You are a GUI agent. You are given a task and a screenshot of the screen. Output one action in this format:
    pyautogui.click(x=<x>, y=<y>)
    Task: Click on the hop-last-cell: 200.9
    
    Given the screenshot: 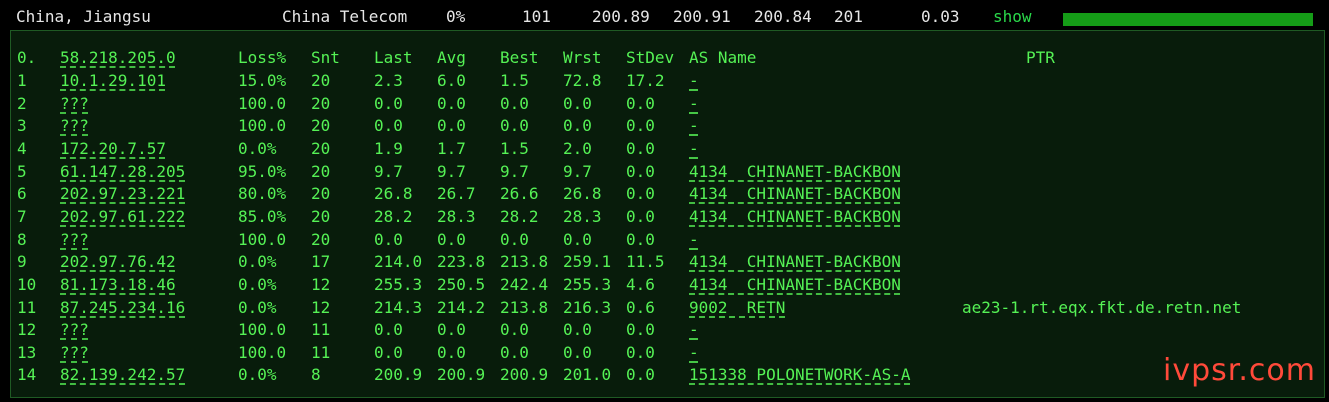 What is the action you would take?
    pyautogui.click(x=398, y=374)
    